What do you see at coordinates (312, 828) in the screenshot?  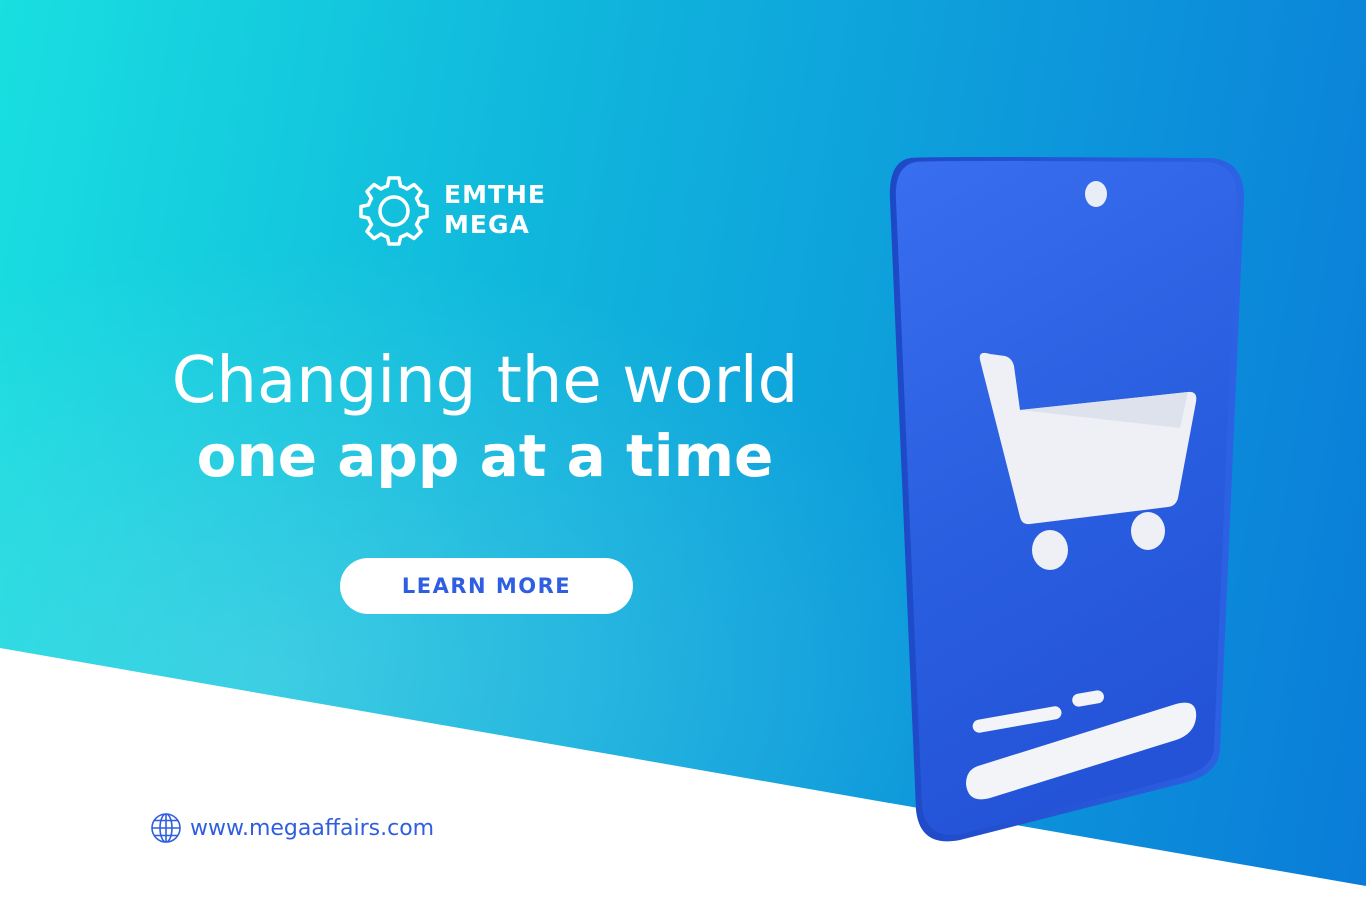 I see `website-url: www.megaaffairs.com` at bounding box center [312, 828].